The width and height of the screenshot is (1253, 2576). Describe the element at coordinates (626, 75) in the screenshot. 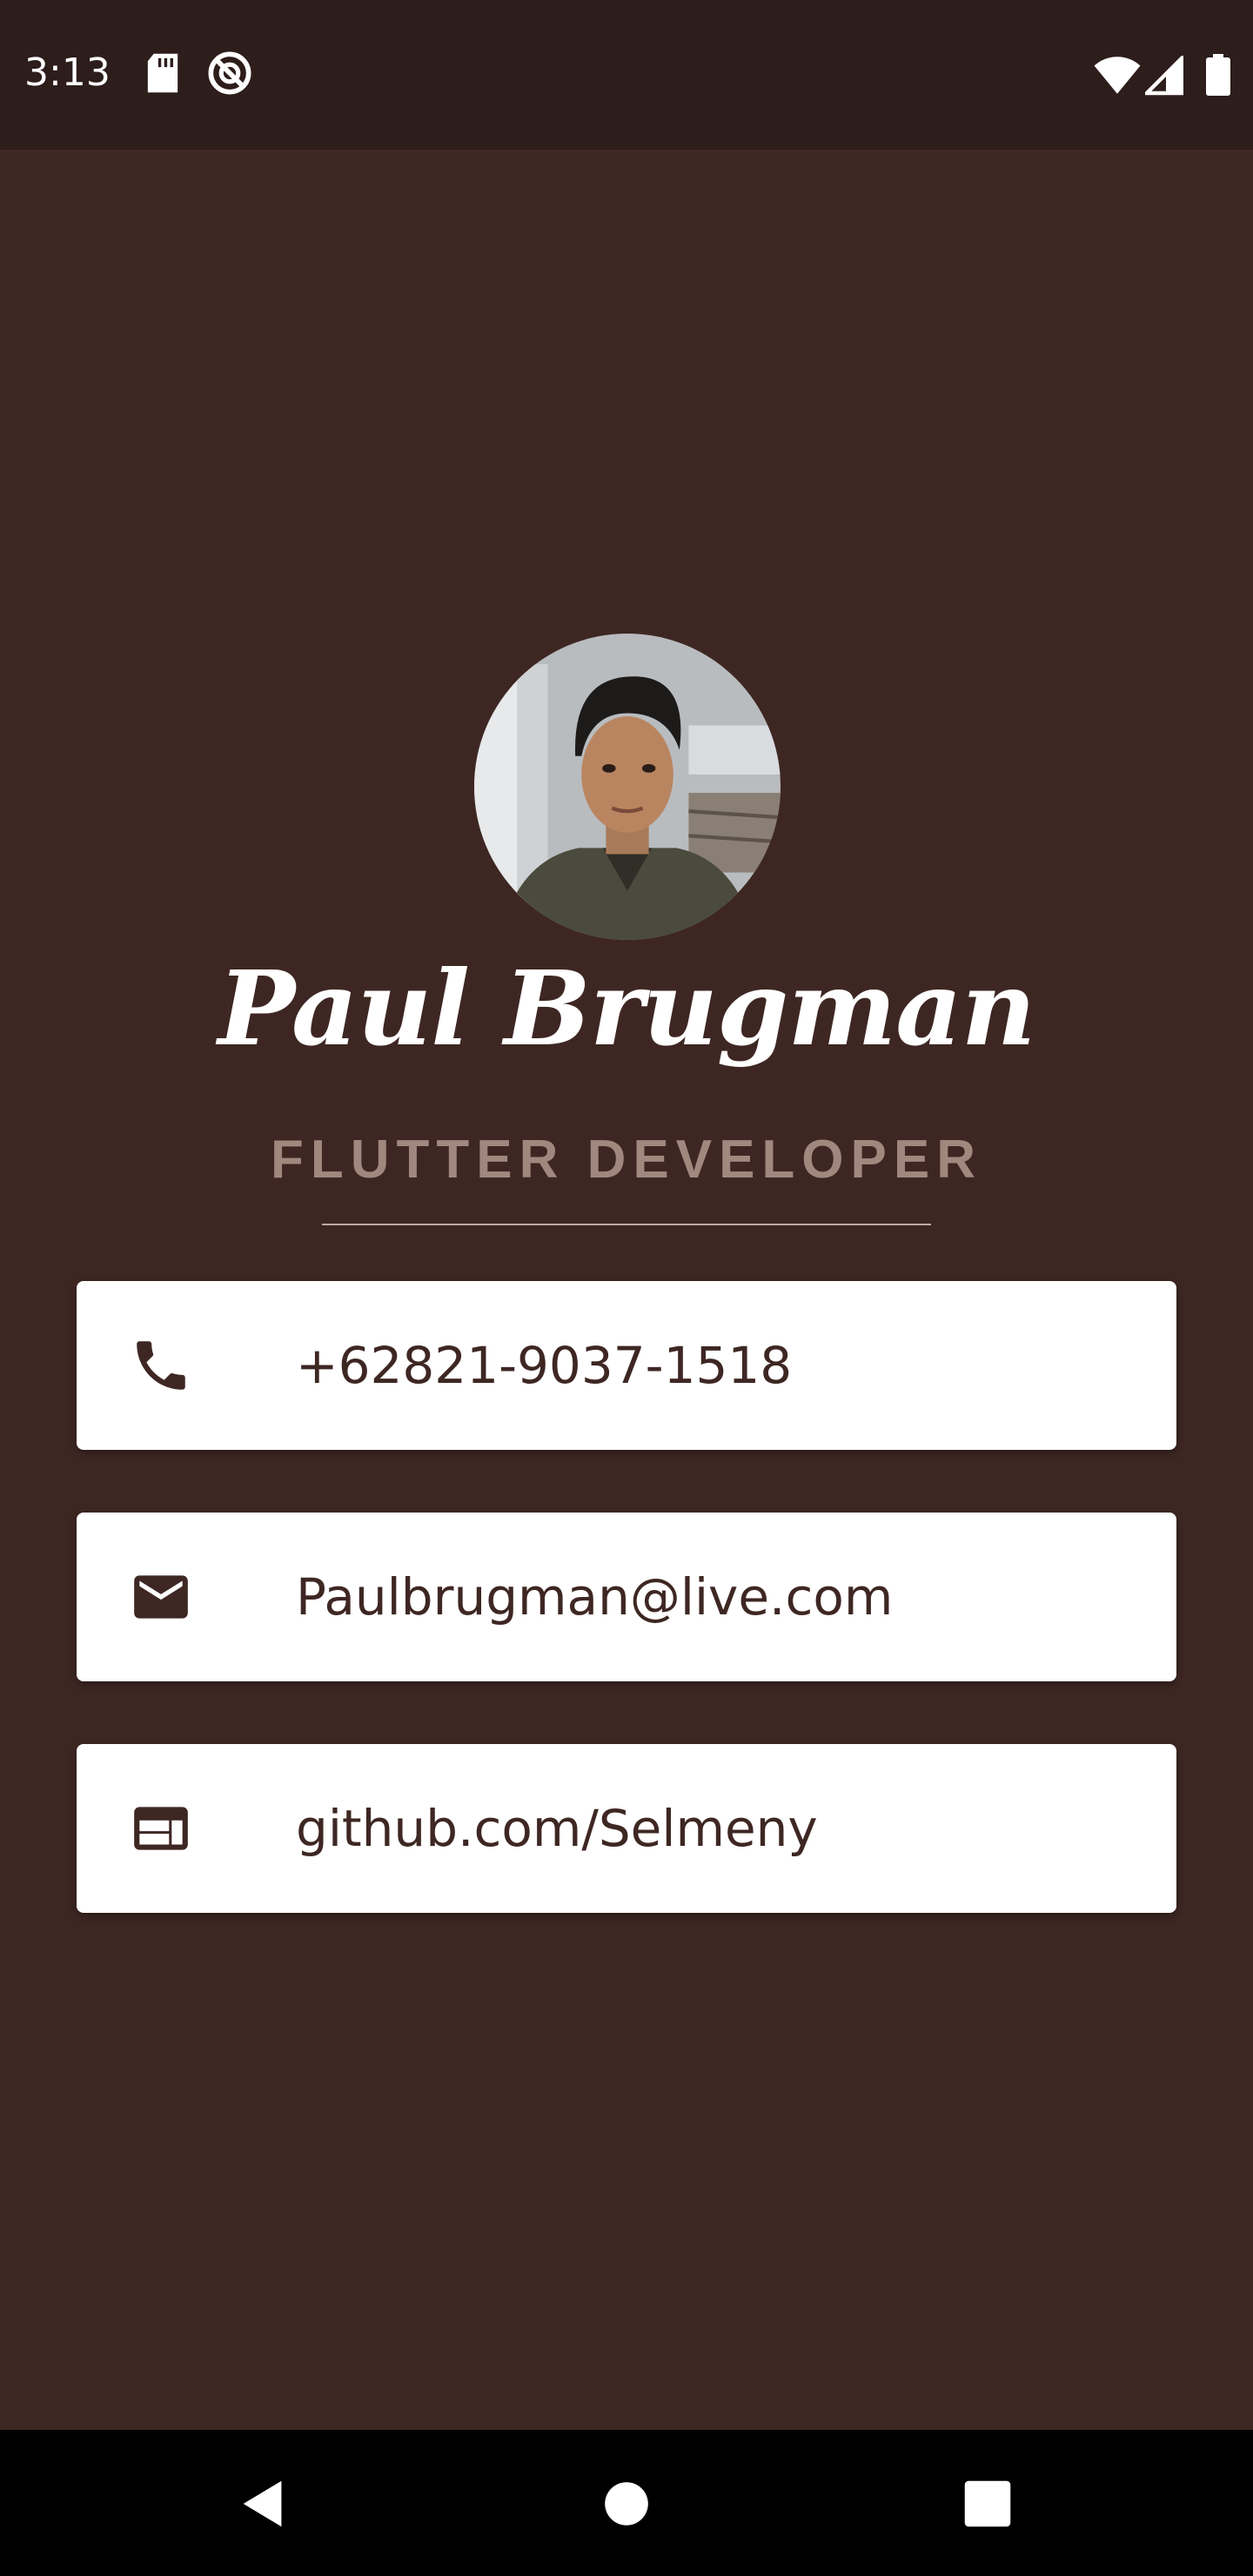

I see `status-bar: 3:13` at that location.